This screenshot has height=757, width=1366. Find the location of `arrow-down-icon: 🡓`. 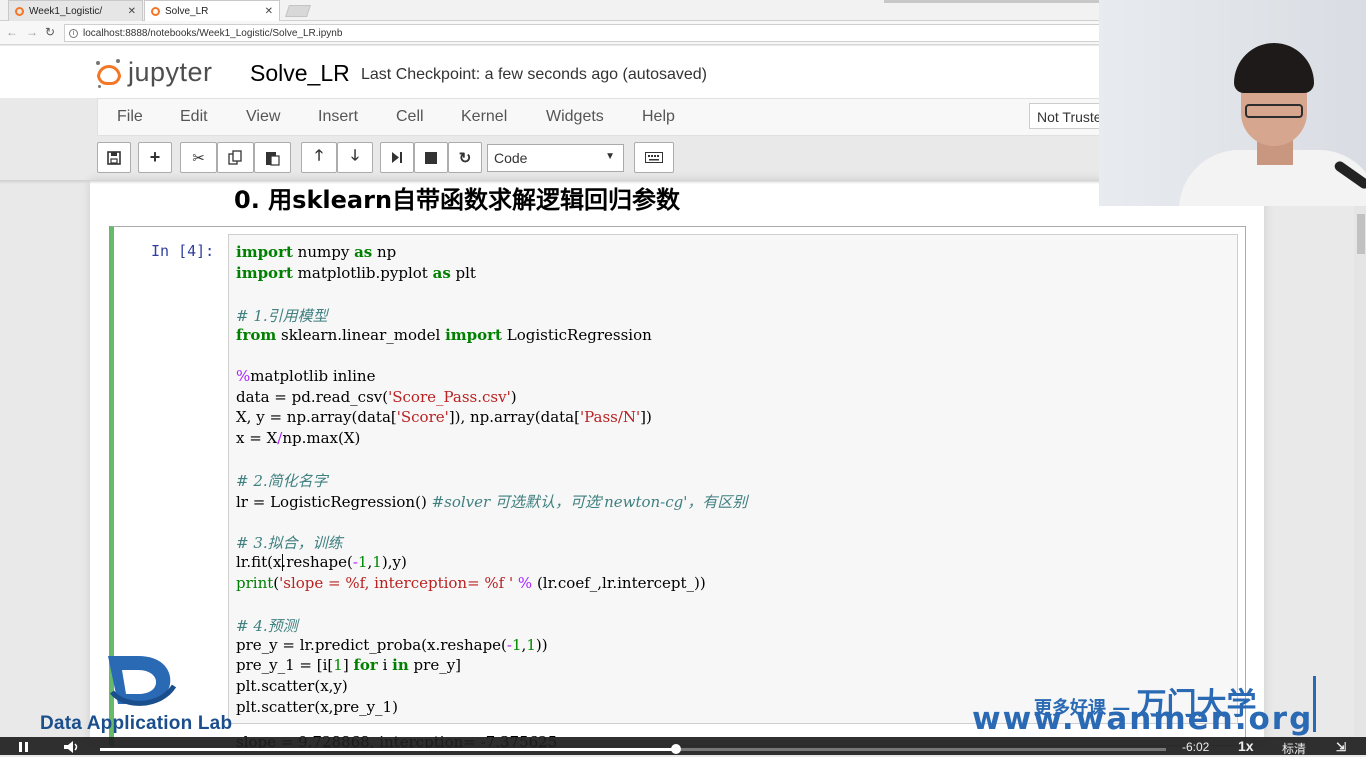

arrow-down-icon: 🡓 is located at coordinates (355, 155).